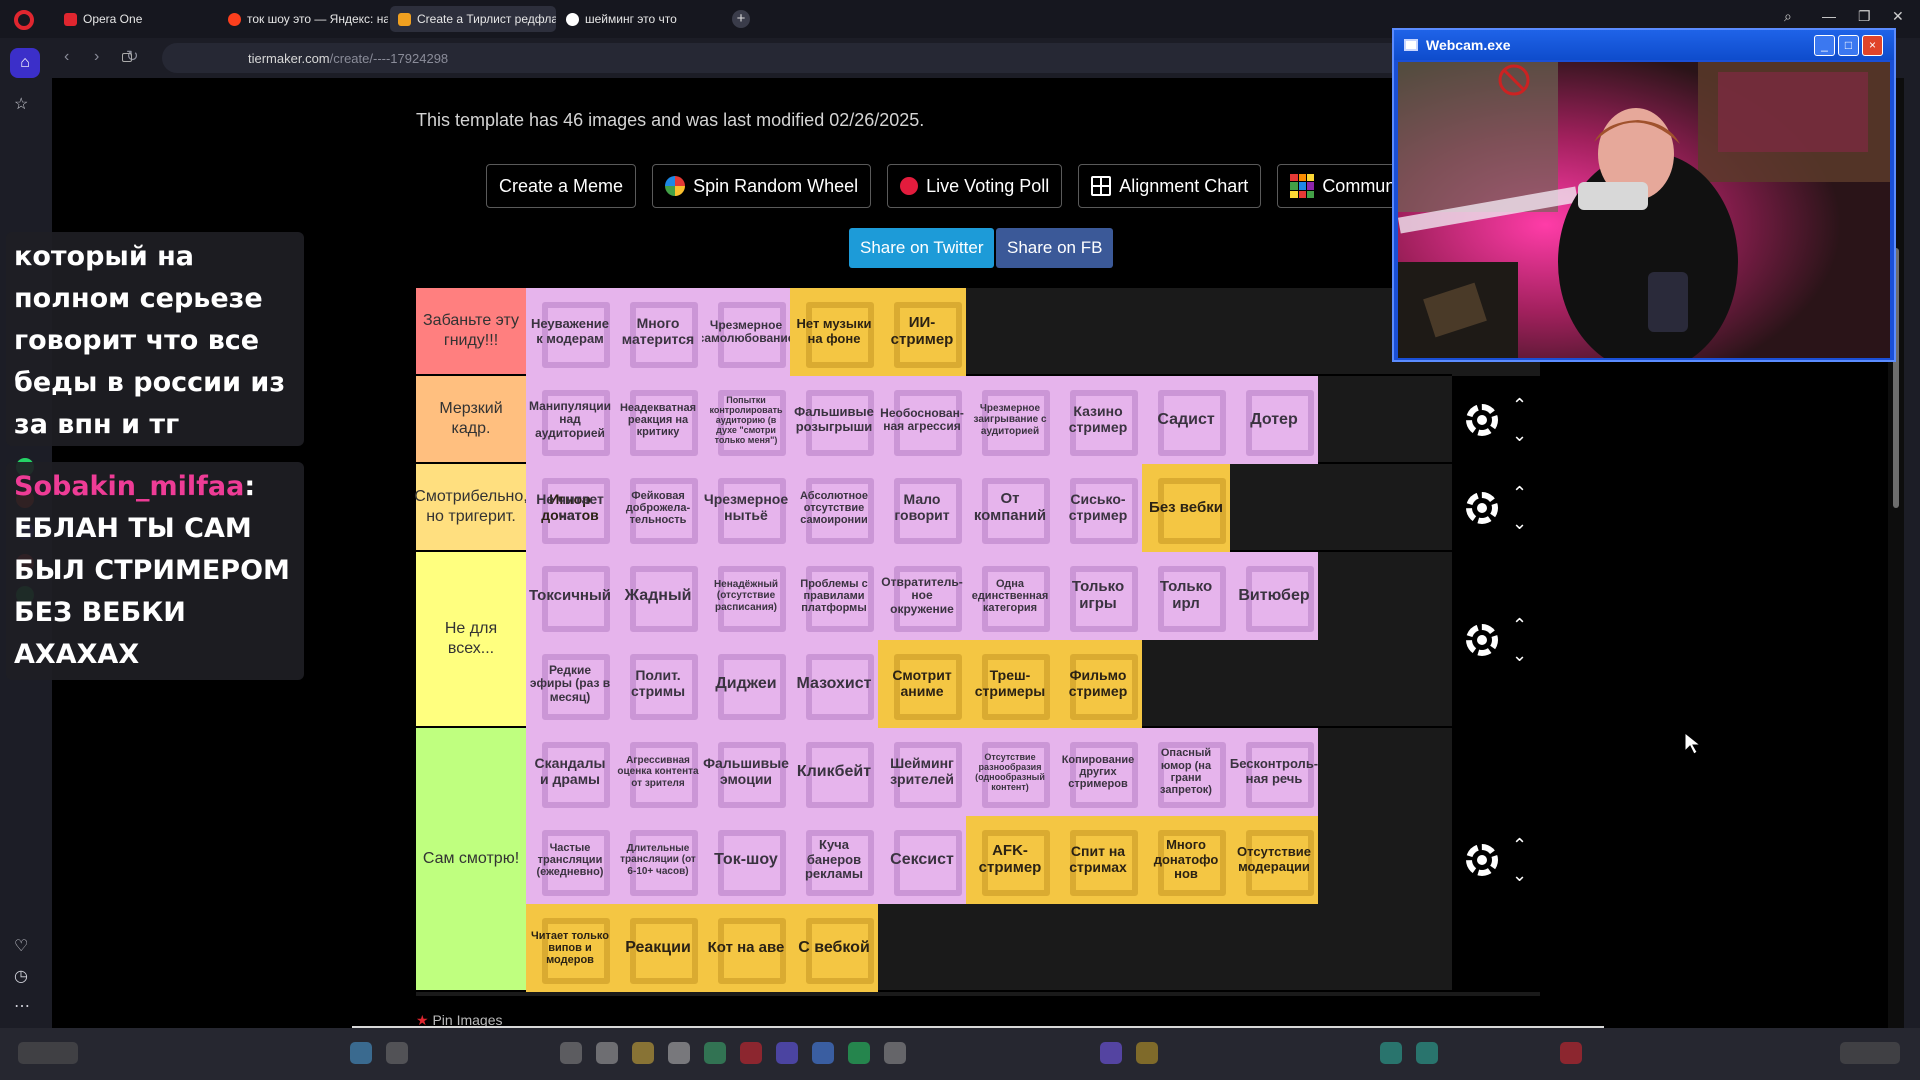 The width and height of the screenshot is (1920, 1080). What do you see at coordinates (1098, 684) in the screenshot?
I see `tier-item: Фильмо стример` at bounding box center [1098, 684].